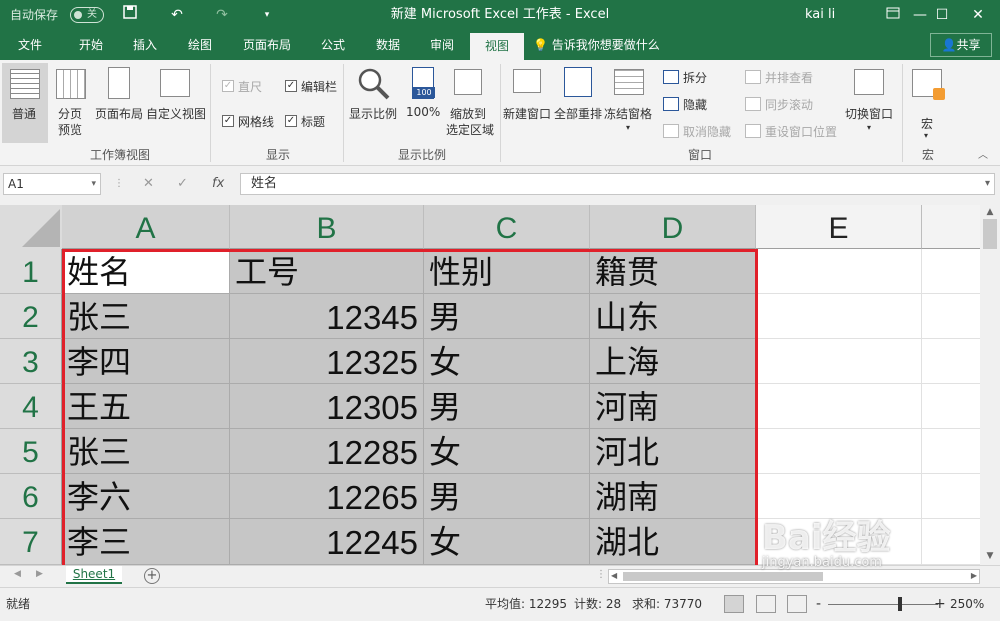  What do you see at coordinates (146, 496) in the screenshot?
I see `cell-a6: 李六` at bounding box center [146, 496].